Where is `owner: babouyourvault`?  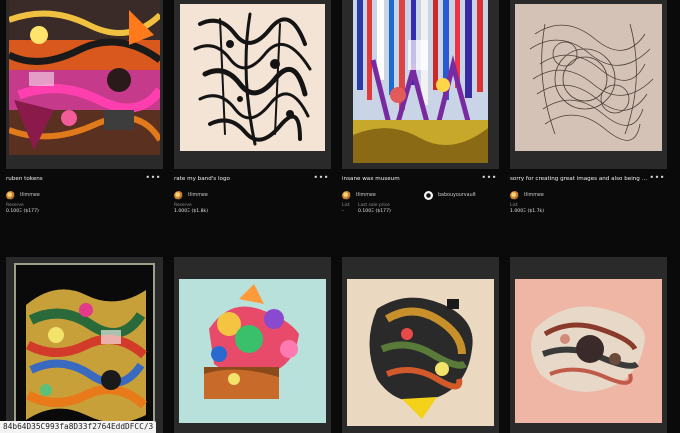 owner: babouyourvault is located at coordinates (450, 195).